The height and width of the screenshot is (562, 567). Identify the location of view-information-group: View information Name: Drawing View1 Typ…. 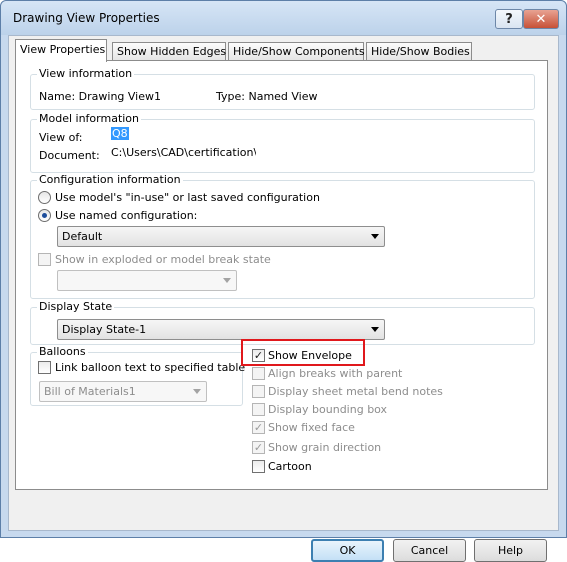
(282, 88).